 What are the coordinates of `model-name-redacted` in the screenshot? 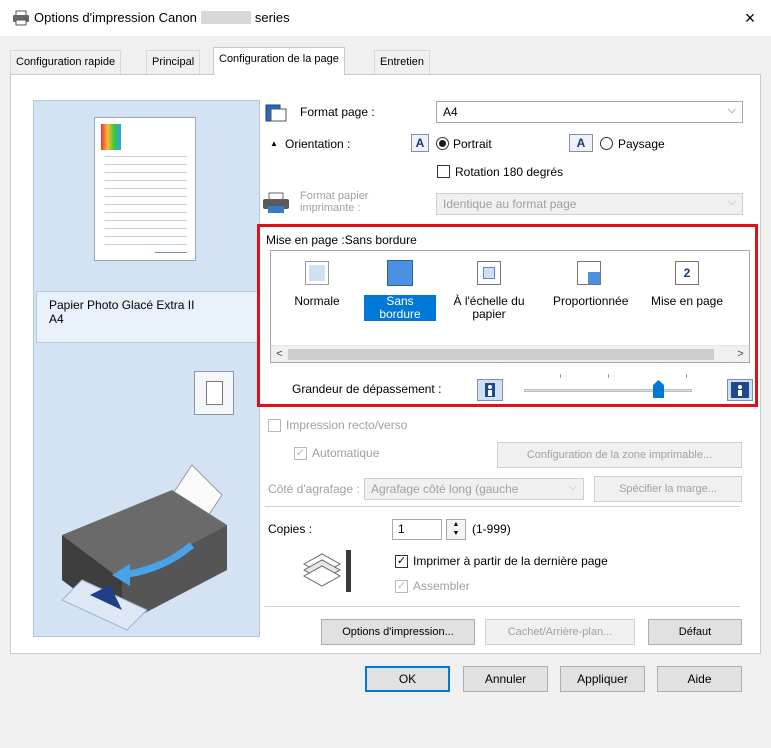 It's located at (225, 17).